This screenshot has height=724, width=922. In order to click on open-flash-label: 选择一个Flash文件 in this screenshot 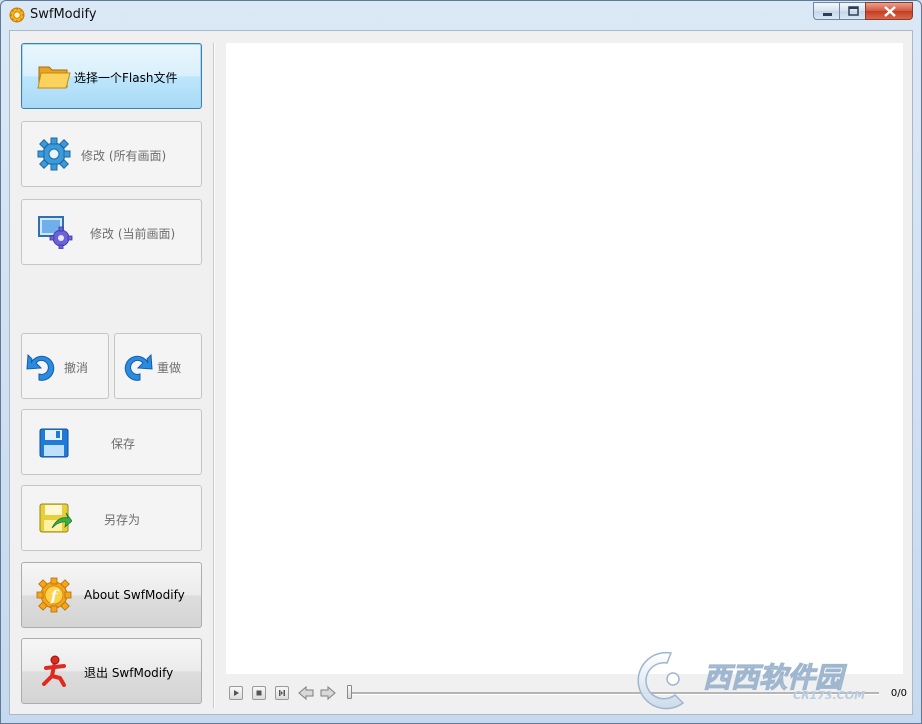, I will do `click(126, 78)`.